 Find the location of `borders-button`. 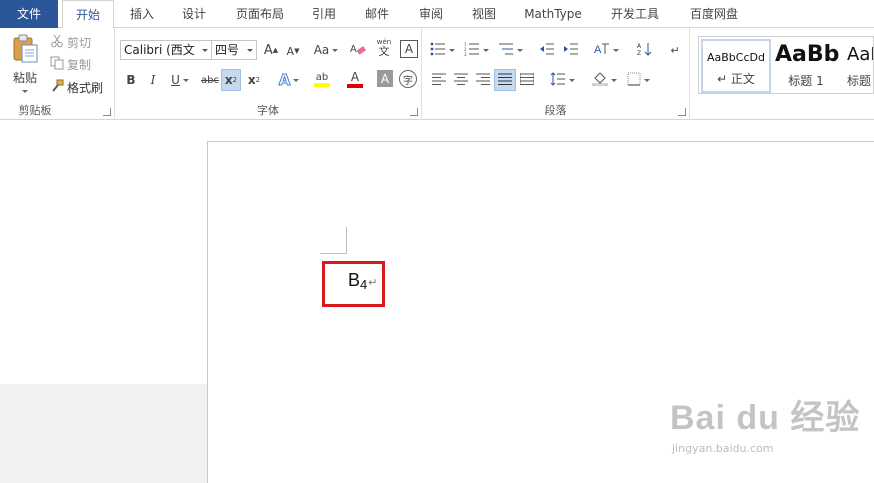

borders-button is located at coordinates (638, 80).